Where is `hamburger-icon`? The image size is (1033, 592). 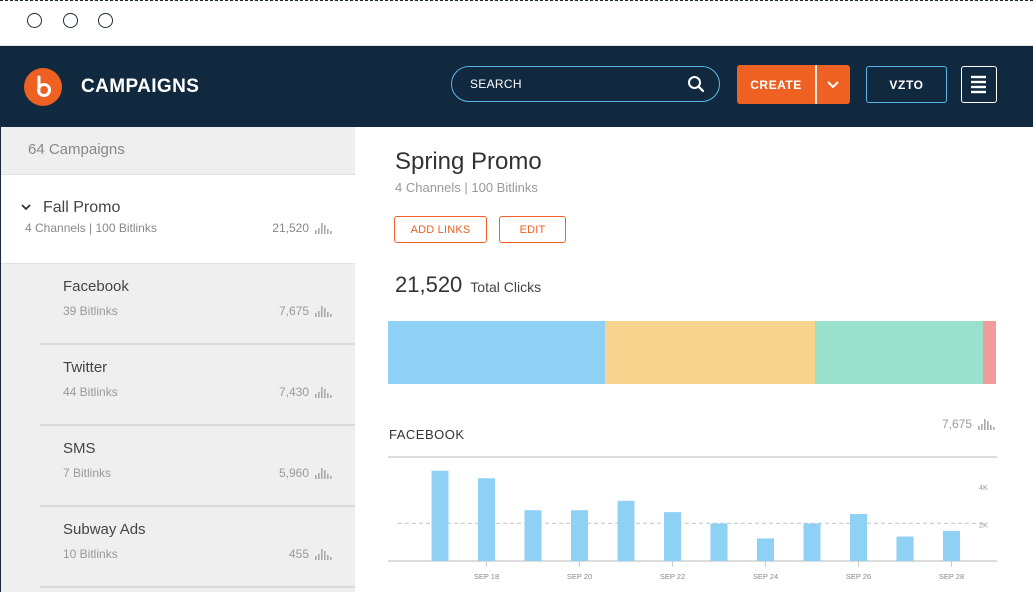
hamburger-icon is located at coordinates (978, 84).